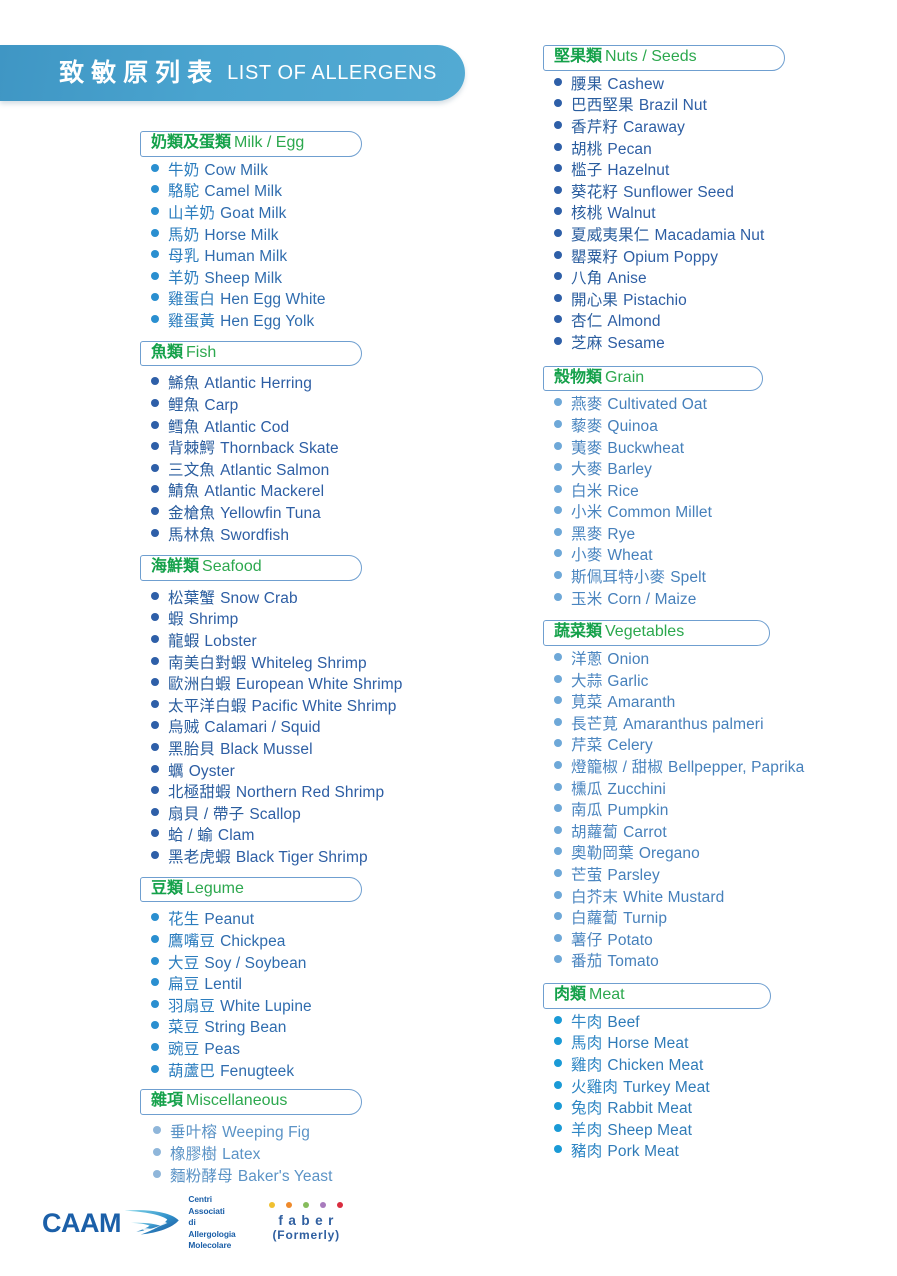  What do you see at coordinates (627, 279) in the screenshot?
I see `item-label-english: Anise` at bounding box center [627, 279].